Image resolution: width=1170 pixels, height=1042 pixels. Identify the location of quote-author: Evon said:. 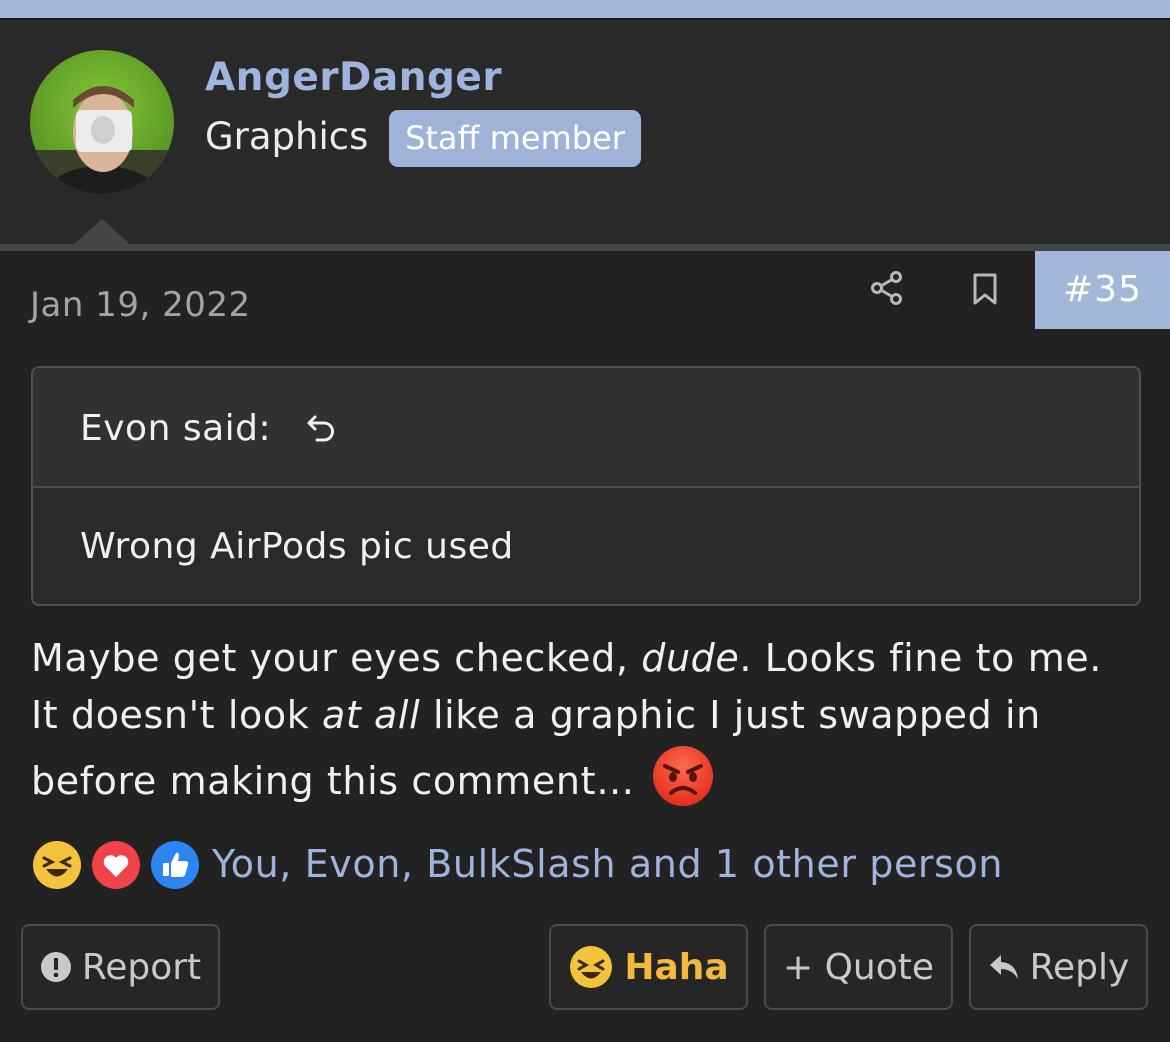
(175, 428).